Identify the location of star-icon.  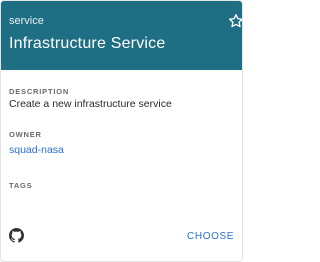
(235, 21).